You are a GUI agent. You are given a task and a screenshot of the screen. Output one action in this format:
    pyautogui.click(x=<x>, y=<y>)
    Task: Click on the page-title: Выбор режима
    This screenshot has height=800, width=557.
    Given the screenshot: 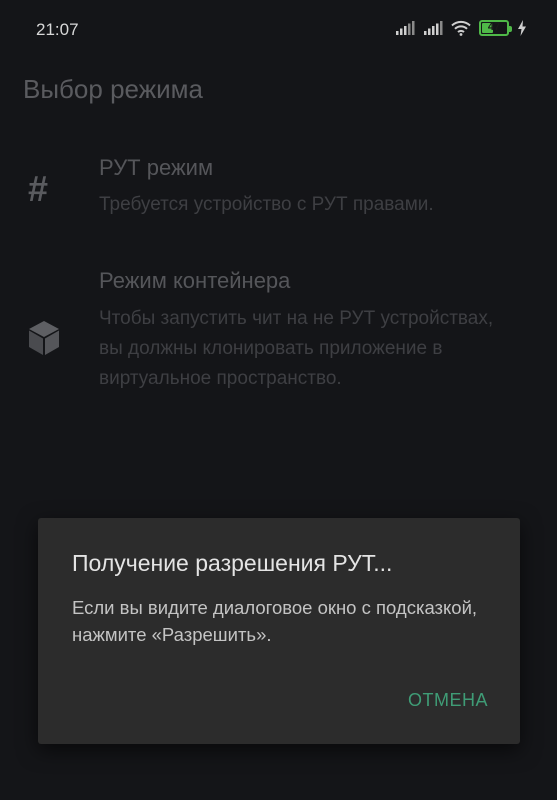 What is the action you would take?
    pyautogui.click(x=113, y=89)
    